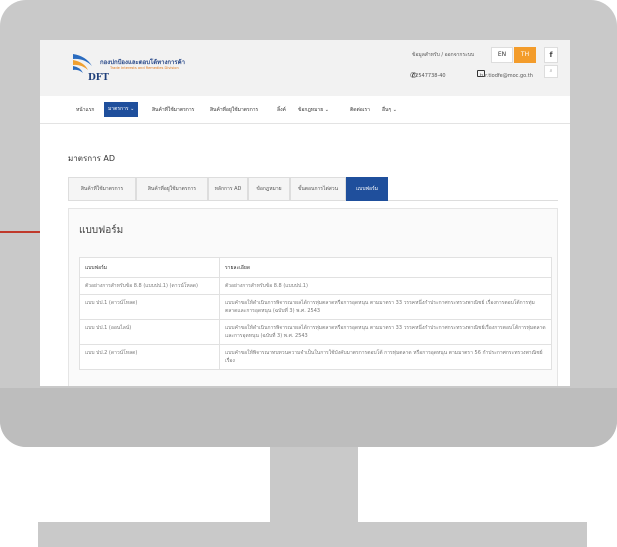 This screenshot has height=547, width=617. I want to click on site-abbr: DFT, so click(98, 78).